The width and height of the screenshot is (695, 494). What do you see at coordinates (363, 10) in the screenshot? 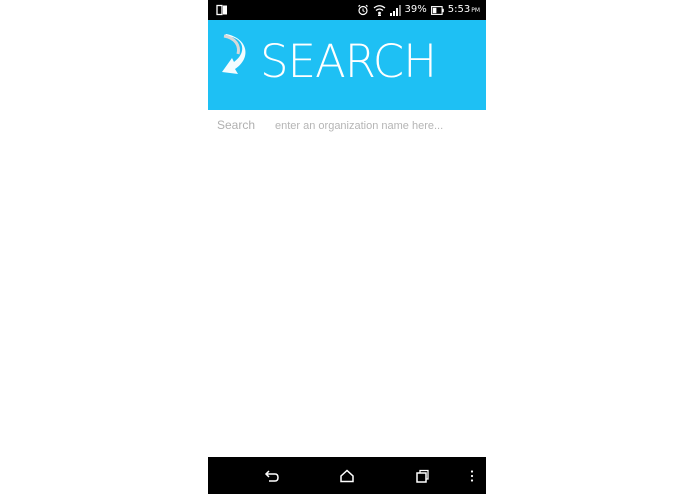
I see `alarm-icon` at bounding box center [363, 10].